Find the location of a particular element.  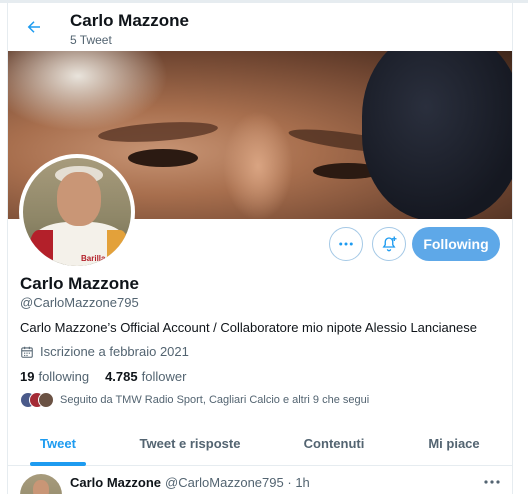

more-options-button is located at coordinates (346, 244).